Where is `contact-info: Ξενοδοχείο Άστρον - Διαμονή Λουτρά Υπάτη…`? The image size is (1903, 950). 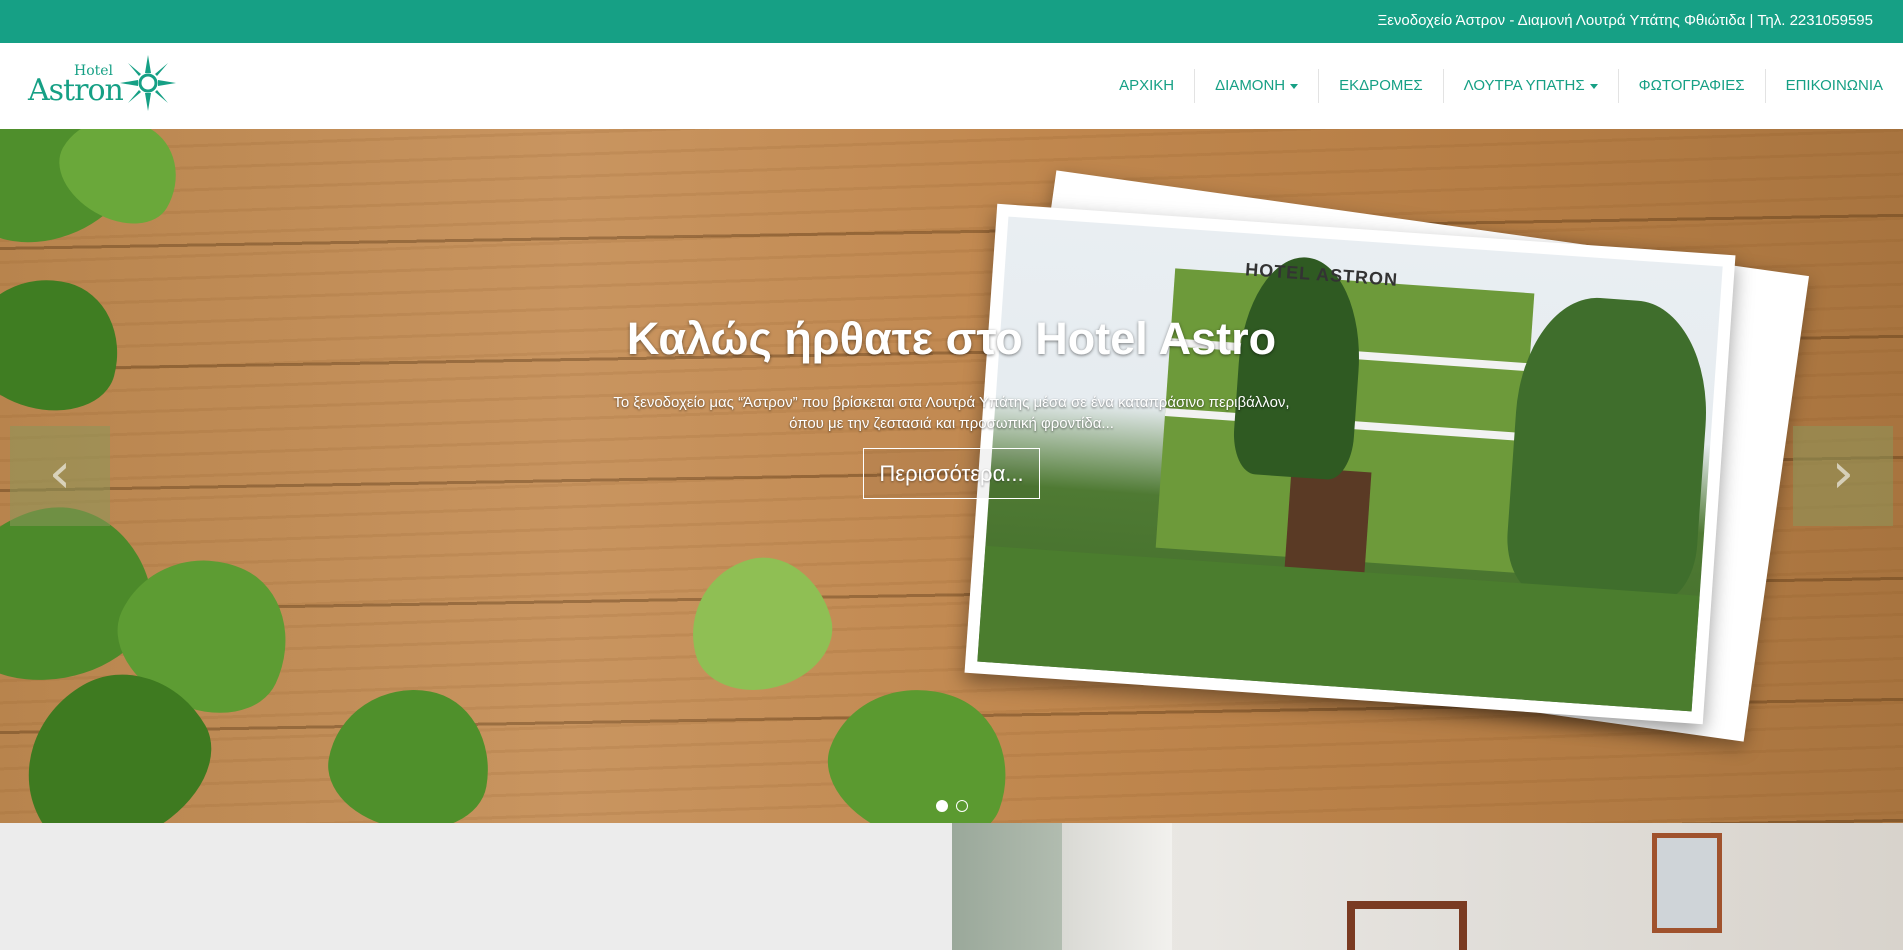
contact-info: Ξενοδοχείο Άστρον - Διαμονή Λουτρά Υπάτη… is located at coordinates (1625, 20).